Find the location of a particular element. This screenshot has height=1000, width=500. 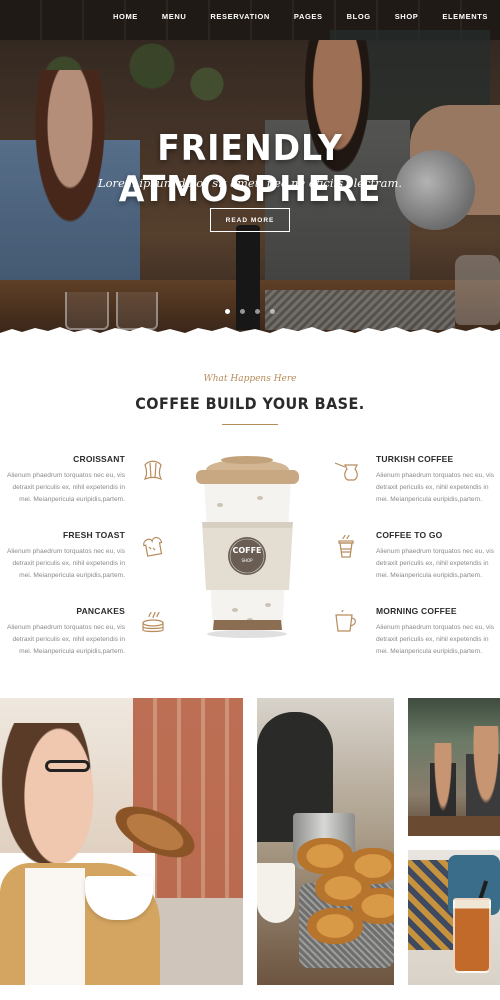

gallery-image-woman-croissant is located at coordinates (121, 841).